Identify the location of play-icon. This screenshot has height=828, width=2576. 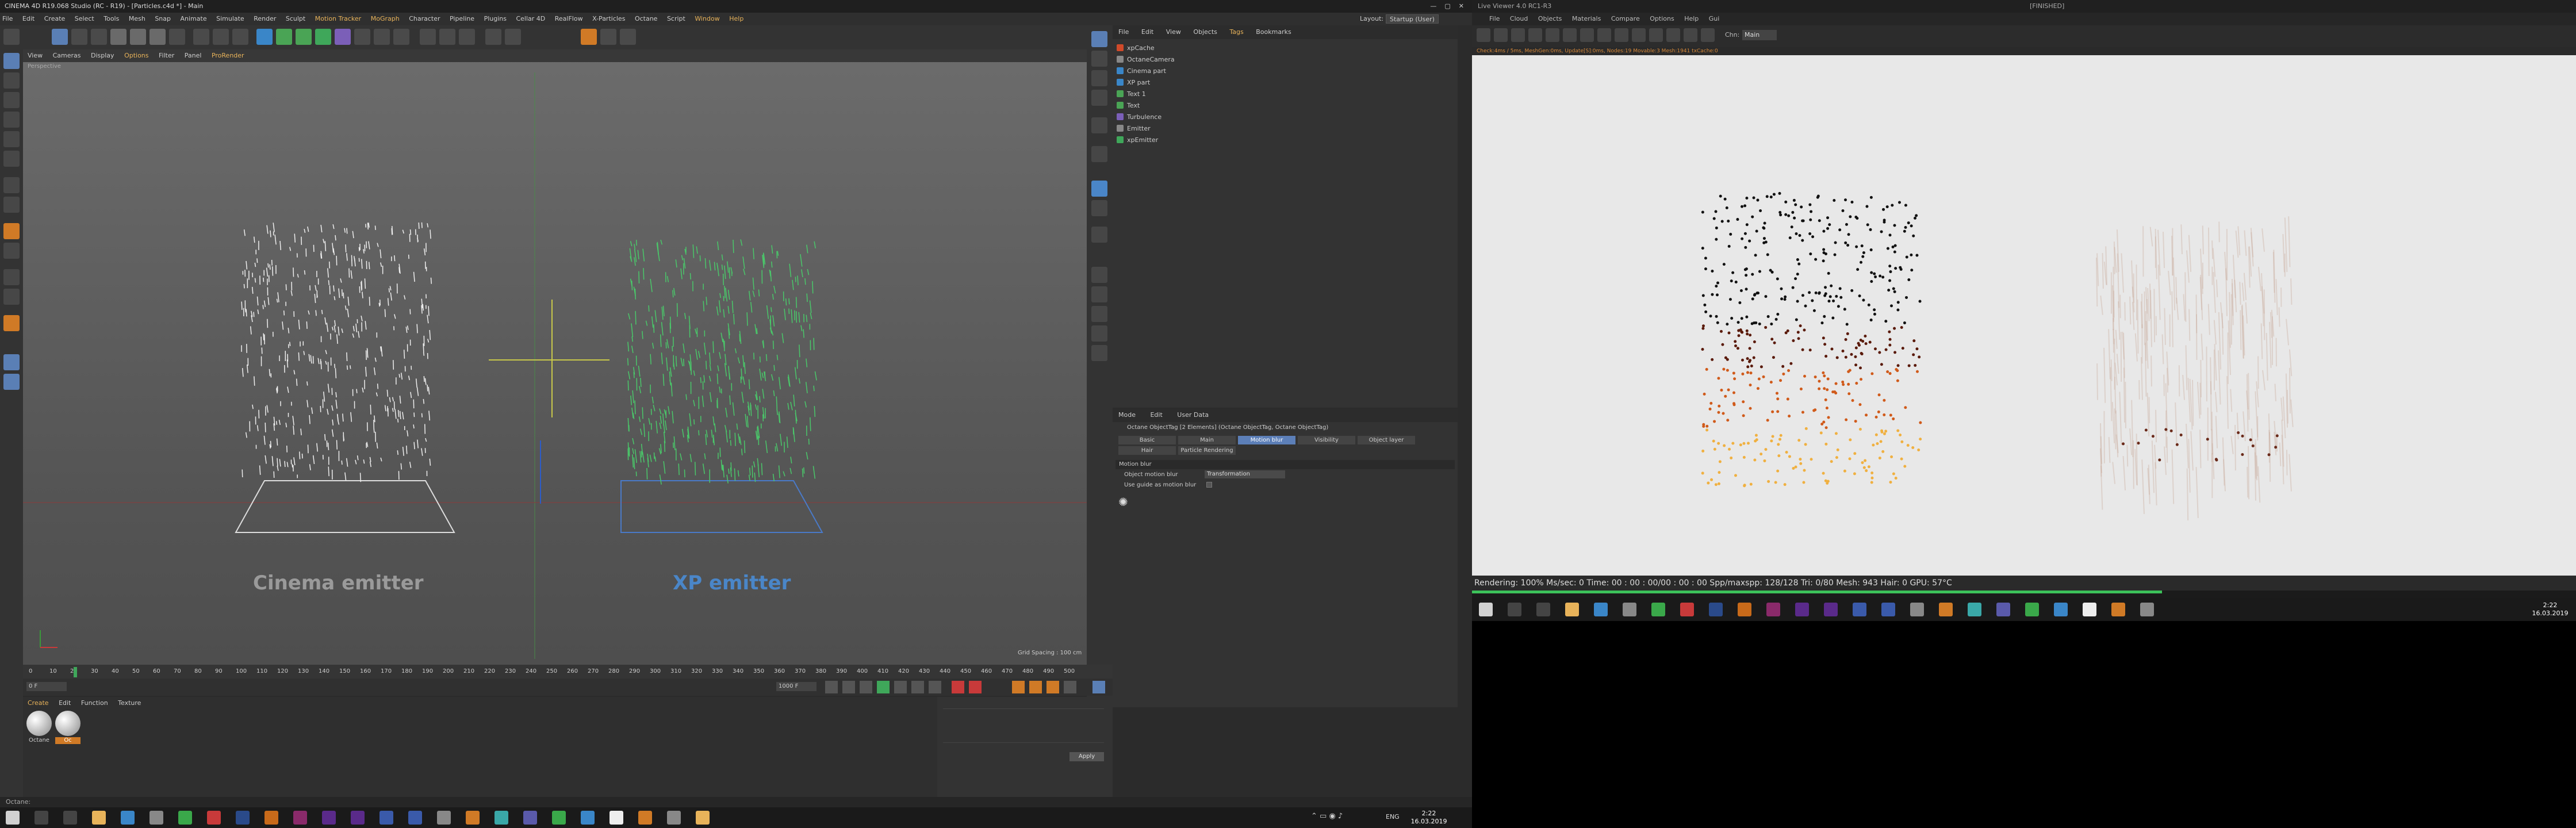
(883, 687).